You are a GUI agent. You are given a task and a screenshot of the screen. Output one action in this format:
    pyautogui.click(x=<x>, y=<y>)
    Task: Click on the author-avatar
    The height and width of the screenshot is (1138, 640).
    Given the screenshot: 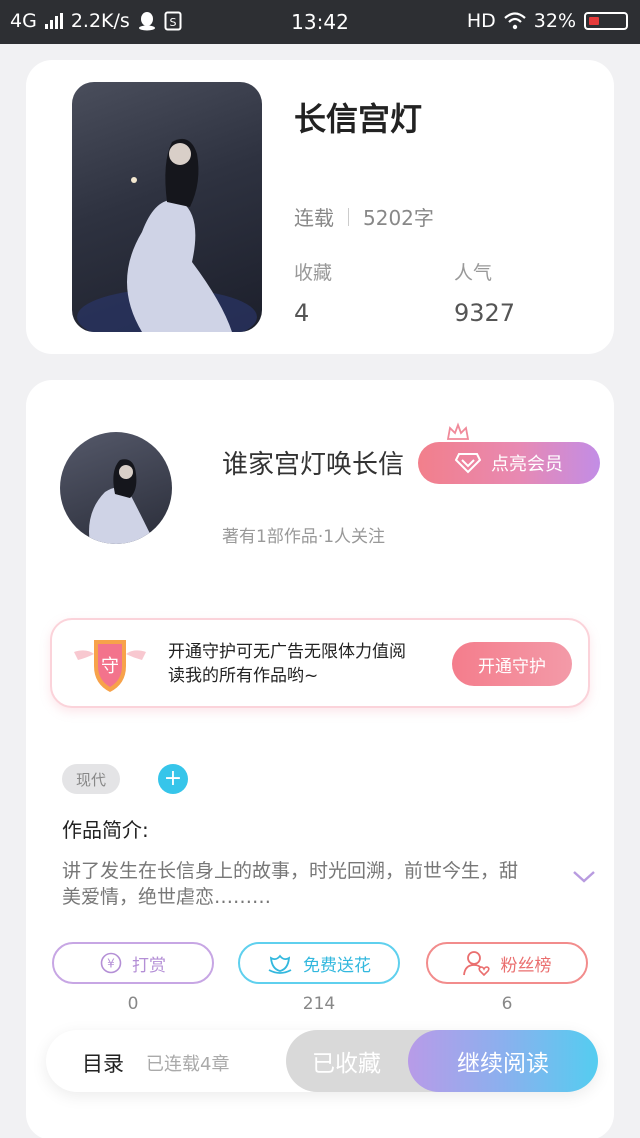 What is the action you would take?
    pyautogui.click(x=116, y=488)
    